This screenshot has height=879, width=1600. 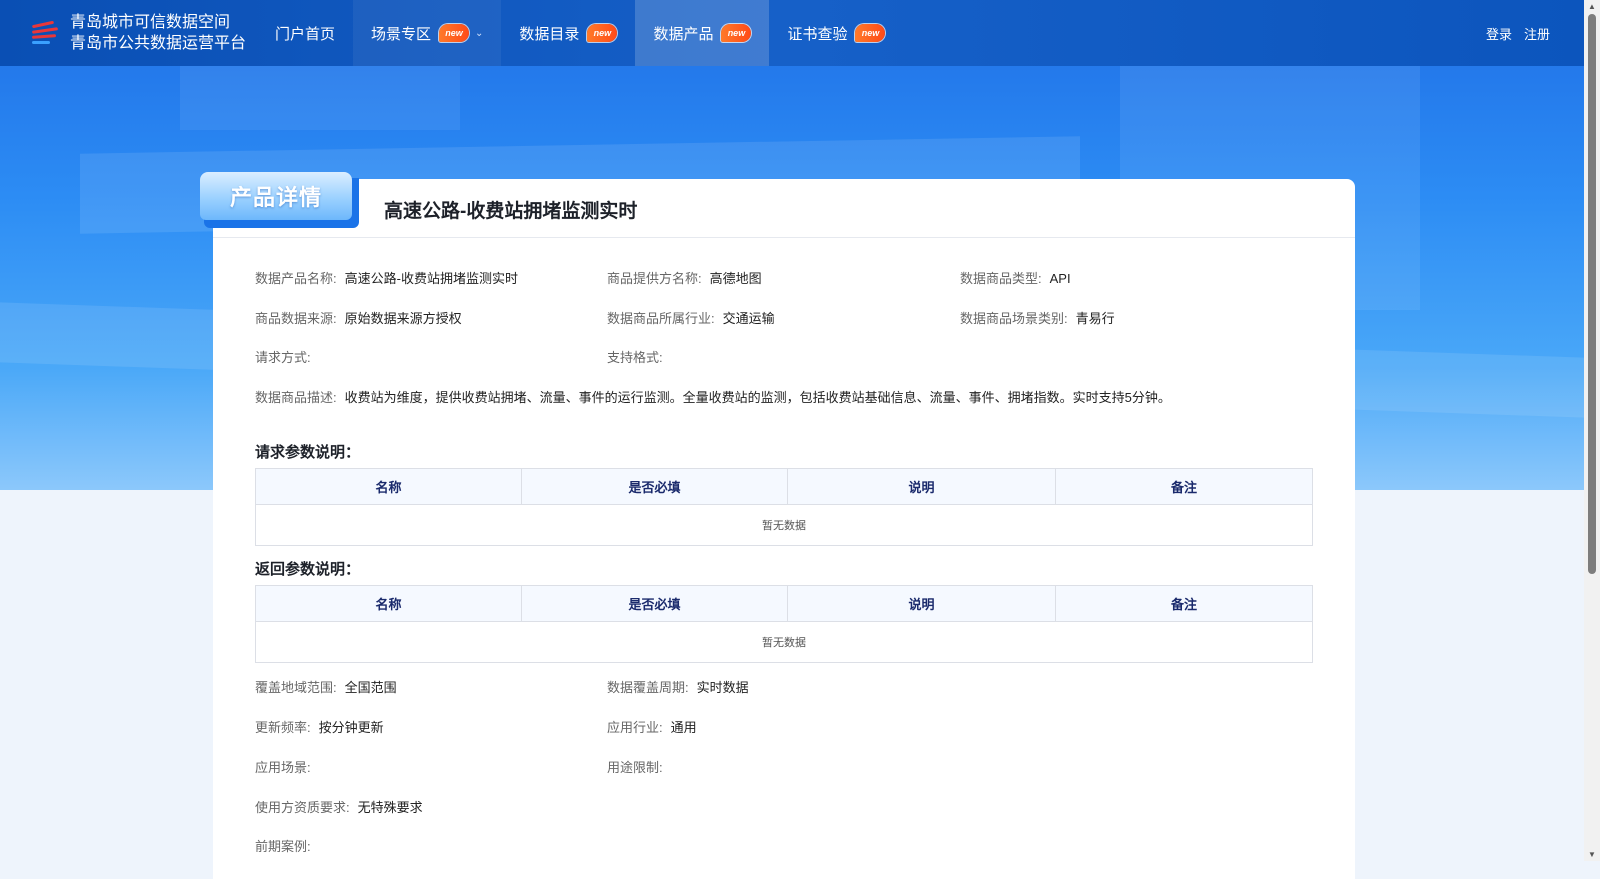 What do you see at coordinates (308, 452) in the screenshot?
I see `request-params-title: 请求参数说明：` at bounding box center [308, 452].